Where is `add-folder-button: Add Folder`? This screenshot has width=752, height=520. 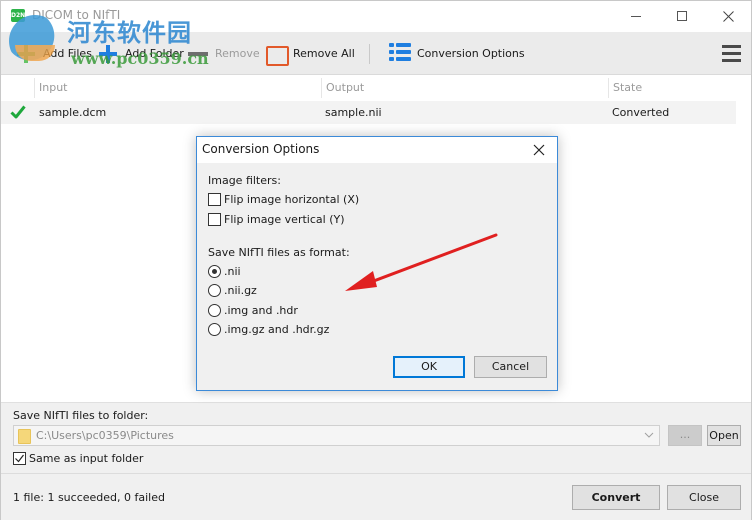
add-folder-button: Add Folder is located at coordinates (140, 53).